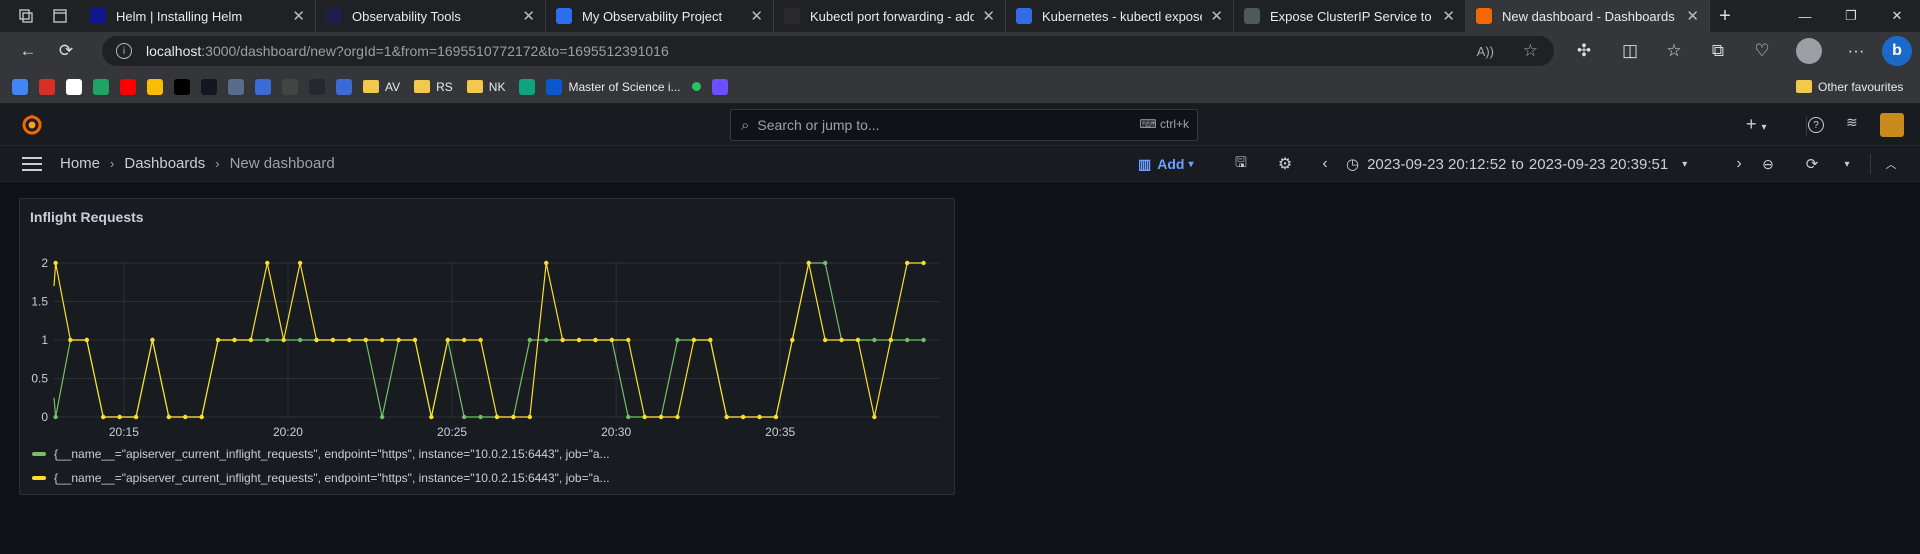  I want to click on browser-tab: Observability Tools ✕, so click(431, 16).